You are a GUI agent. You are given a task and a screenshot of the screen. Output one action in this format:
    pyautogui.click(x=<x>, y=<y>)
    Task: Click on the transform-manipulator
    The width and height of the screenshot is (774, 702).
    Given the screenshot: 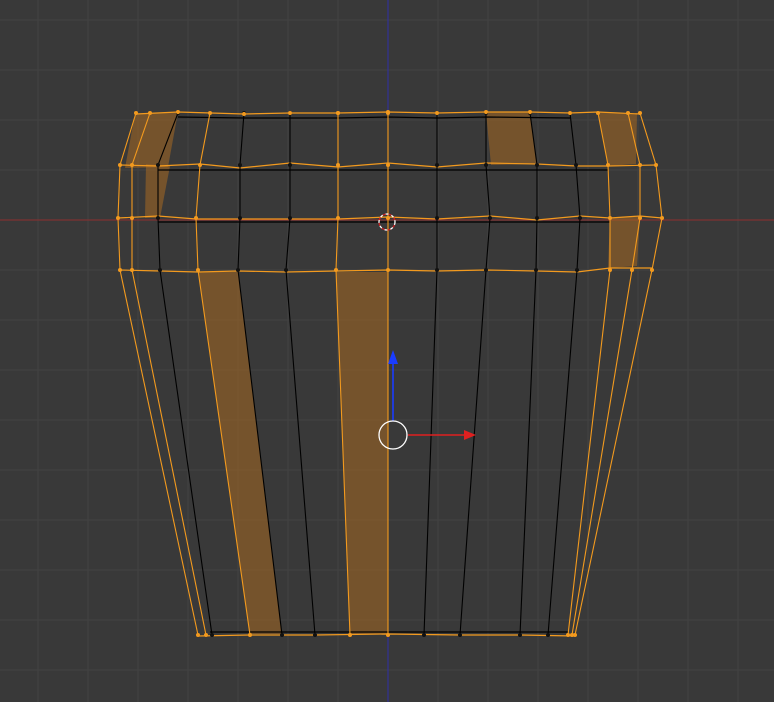 What is the action you would take?
    pyautogui.click(x=427, y=400)
    